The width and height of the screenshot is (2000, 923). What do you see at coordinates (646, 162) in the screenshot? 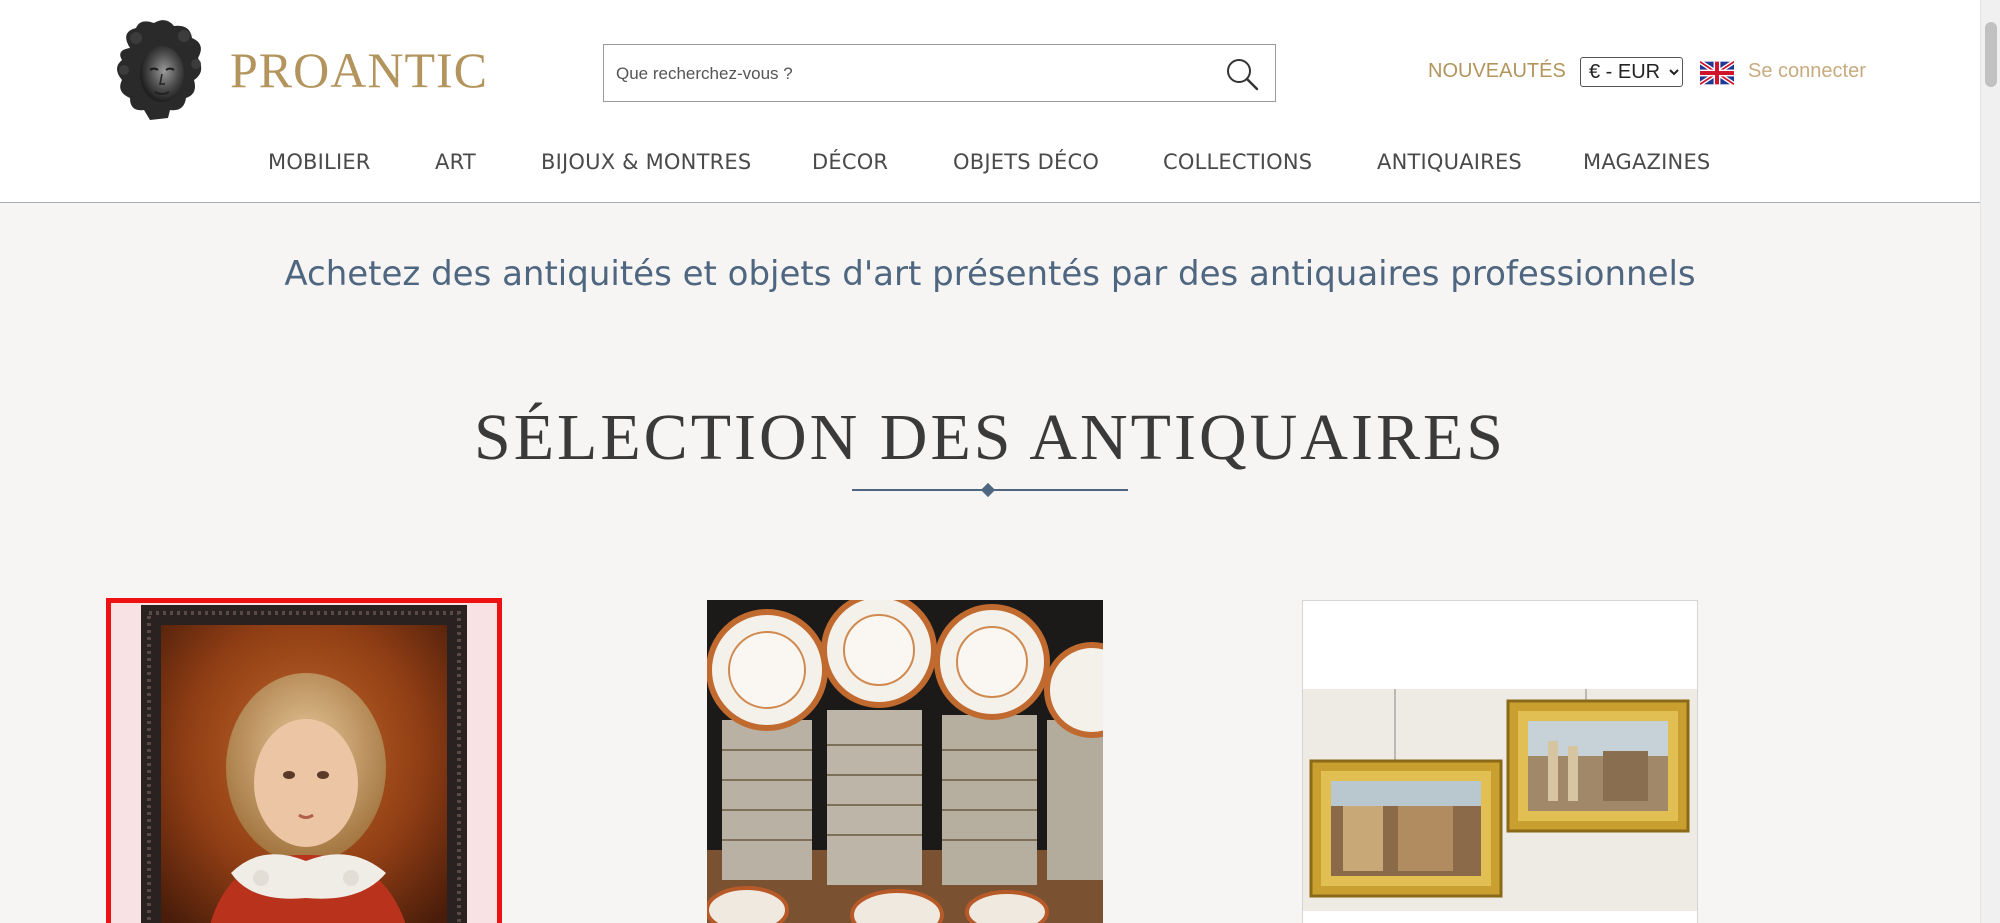
I see `nav-item-bijoux-montres: BIJOUX & MONTRES` at bounding box center [646, 162].